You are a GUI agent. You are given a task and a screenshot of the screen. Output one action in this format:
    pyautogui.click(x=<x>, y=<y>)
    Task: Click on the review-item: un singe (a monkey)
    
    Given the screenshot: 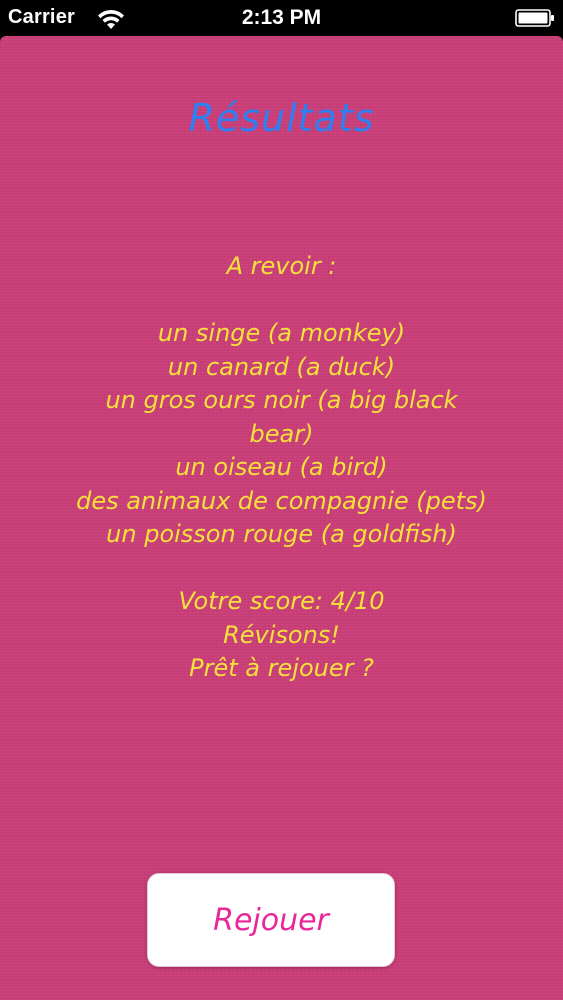 What is the action you would take?
    pyautogui.click(x=281, y=333)
    